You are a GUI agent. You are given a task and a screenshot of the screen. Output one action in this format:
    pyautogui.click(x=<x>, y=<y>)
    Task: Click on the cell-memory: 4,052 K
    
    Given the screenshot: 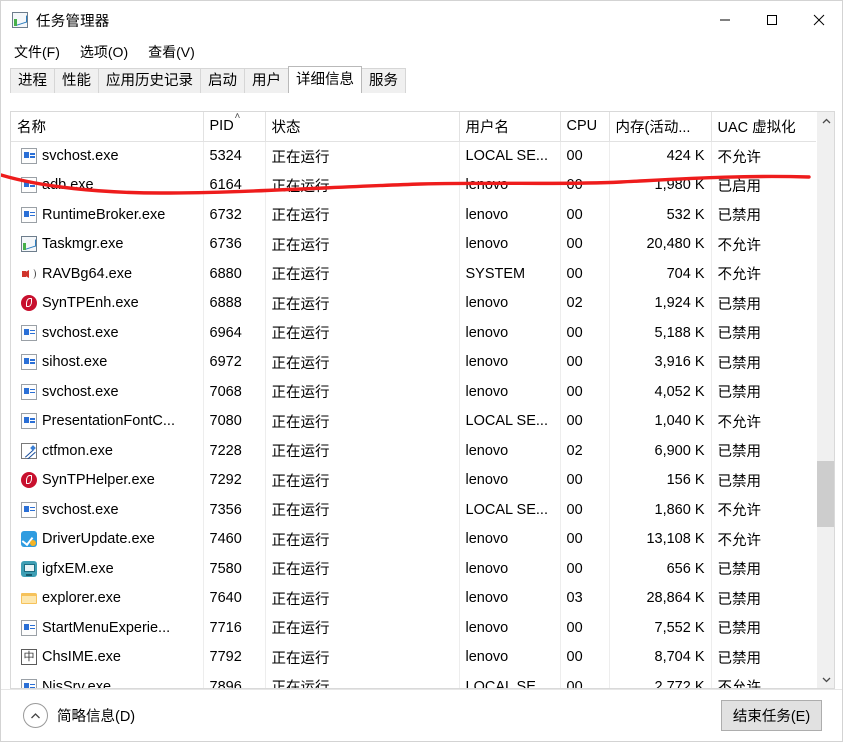 What is the action you would take?
    pyautogui.click(x=660, y=392)
    